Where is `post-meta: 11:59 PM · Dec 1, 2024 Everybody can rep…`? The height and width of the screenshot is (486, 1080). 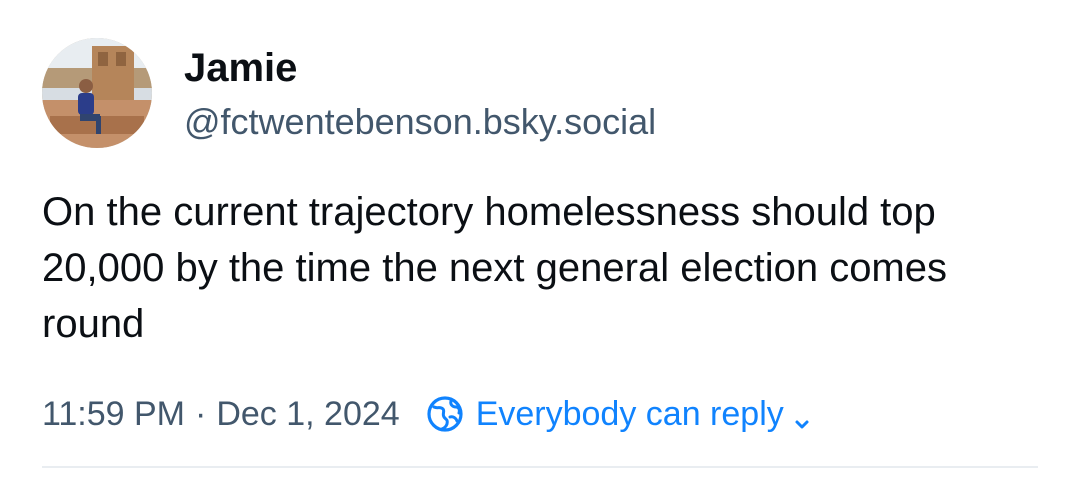 post-meta: 11:59 PM · Dec 1, 2024 Everybody can rep… is located at coordinates (427, 414).